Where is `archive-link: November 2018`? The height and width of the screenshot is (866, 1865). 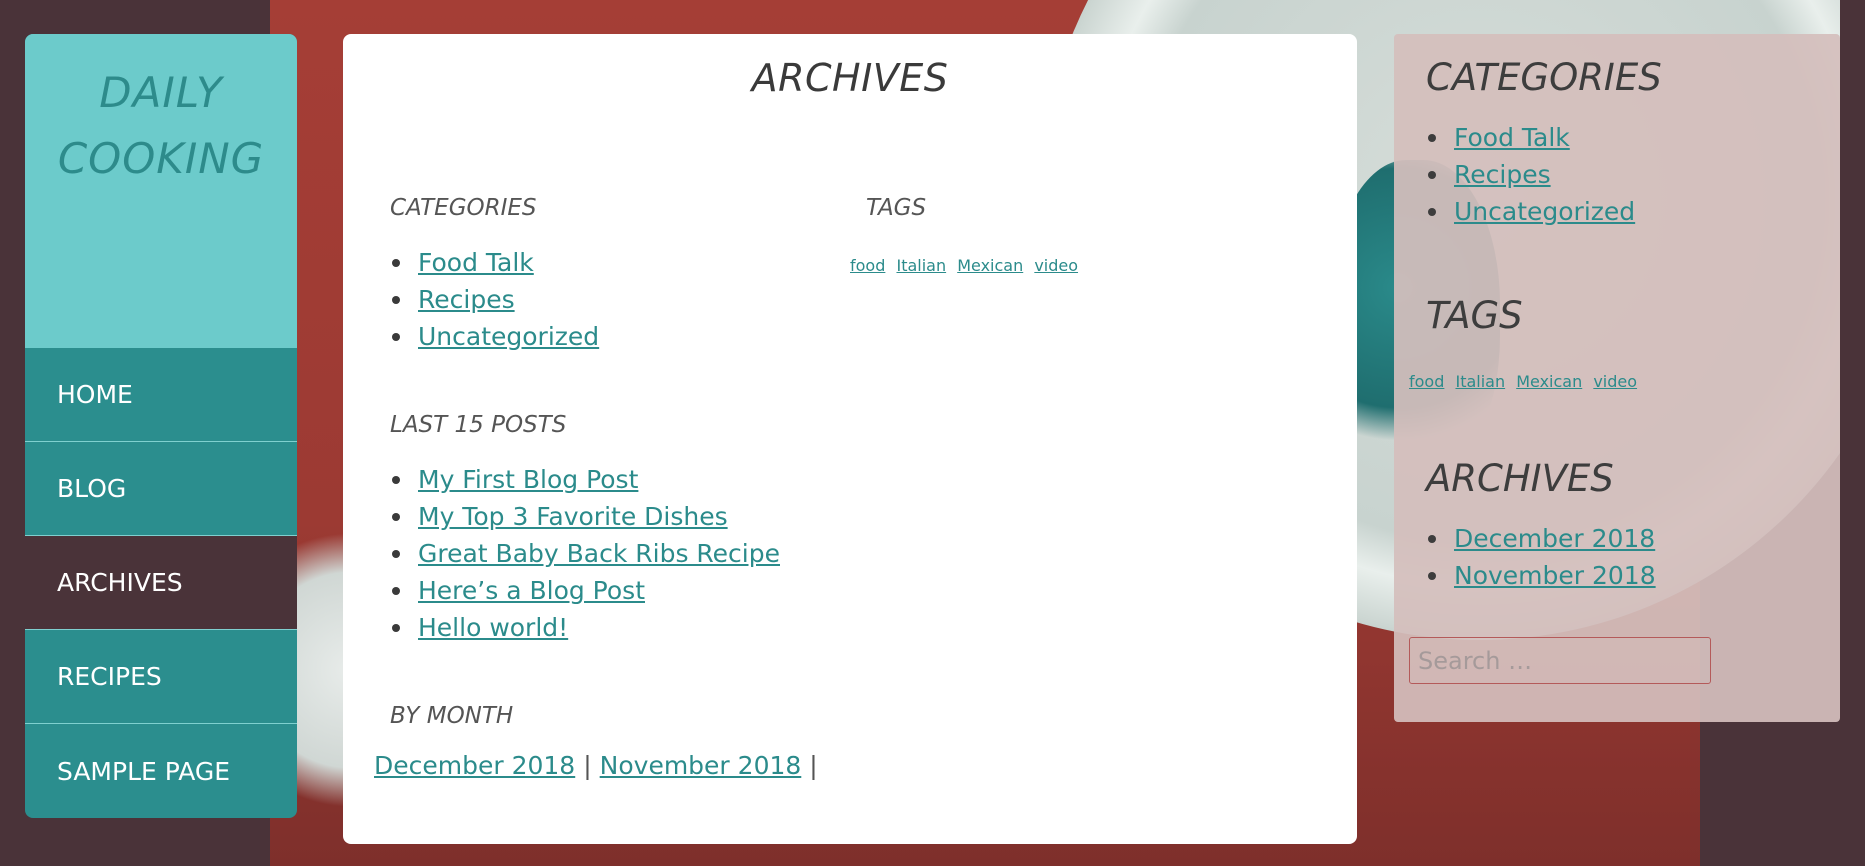
archive-link: November 2018 is located at coordinates (1555, 575).